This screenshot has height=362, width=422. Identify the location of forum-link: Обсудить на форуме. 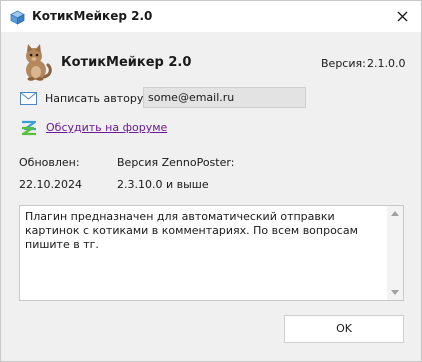
(106, 127).